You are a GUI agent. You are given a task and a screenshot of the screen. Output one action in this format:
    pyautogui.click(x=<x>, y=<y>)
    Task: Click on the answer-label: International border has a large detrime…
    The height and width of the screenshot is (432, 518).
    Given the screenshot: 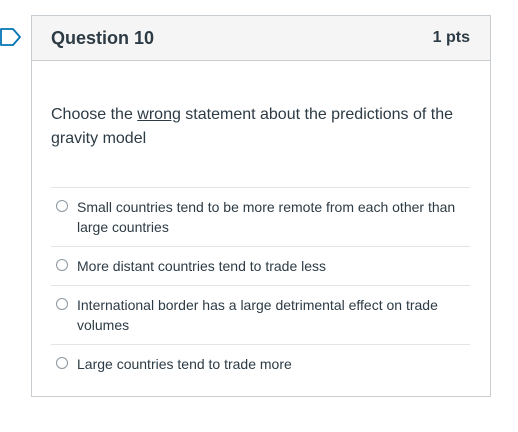 What is the action you would take?
    pyautogui.click(x=269, y=315)
    